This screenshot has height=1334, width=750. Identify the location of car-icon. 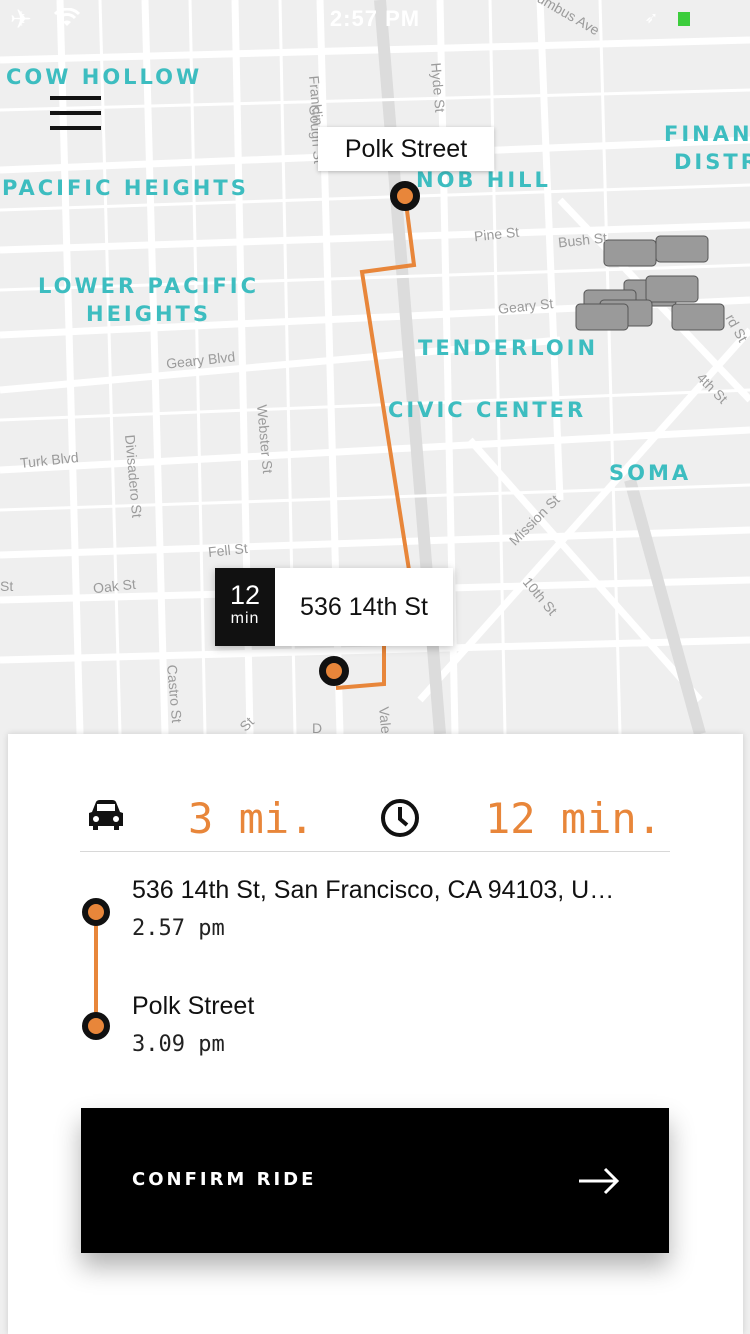
(106, 815).